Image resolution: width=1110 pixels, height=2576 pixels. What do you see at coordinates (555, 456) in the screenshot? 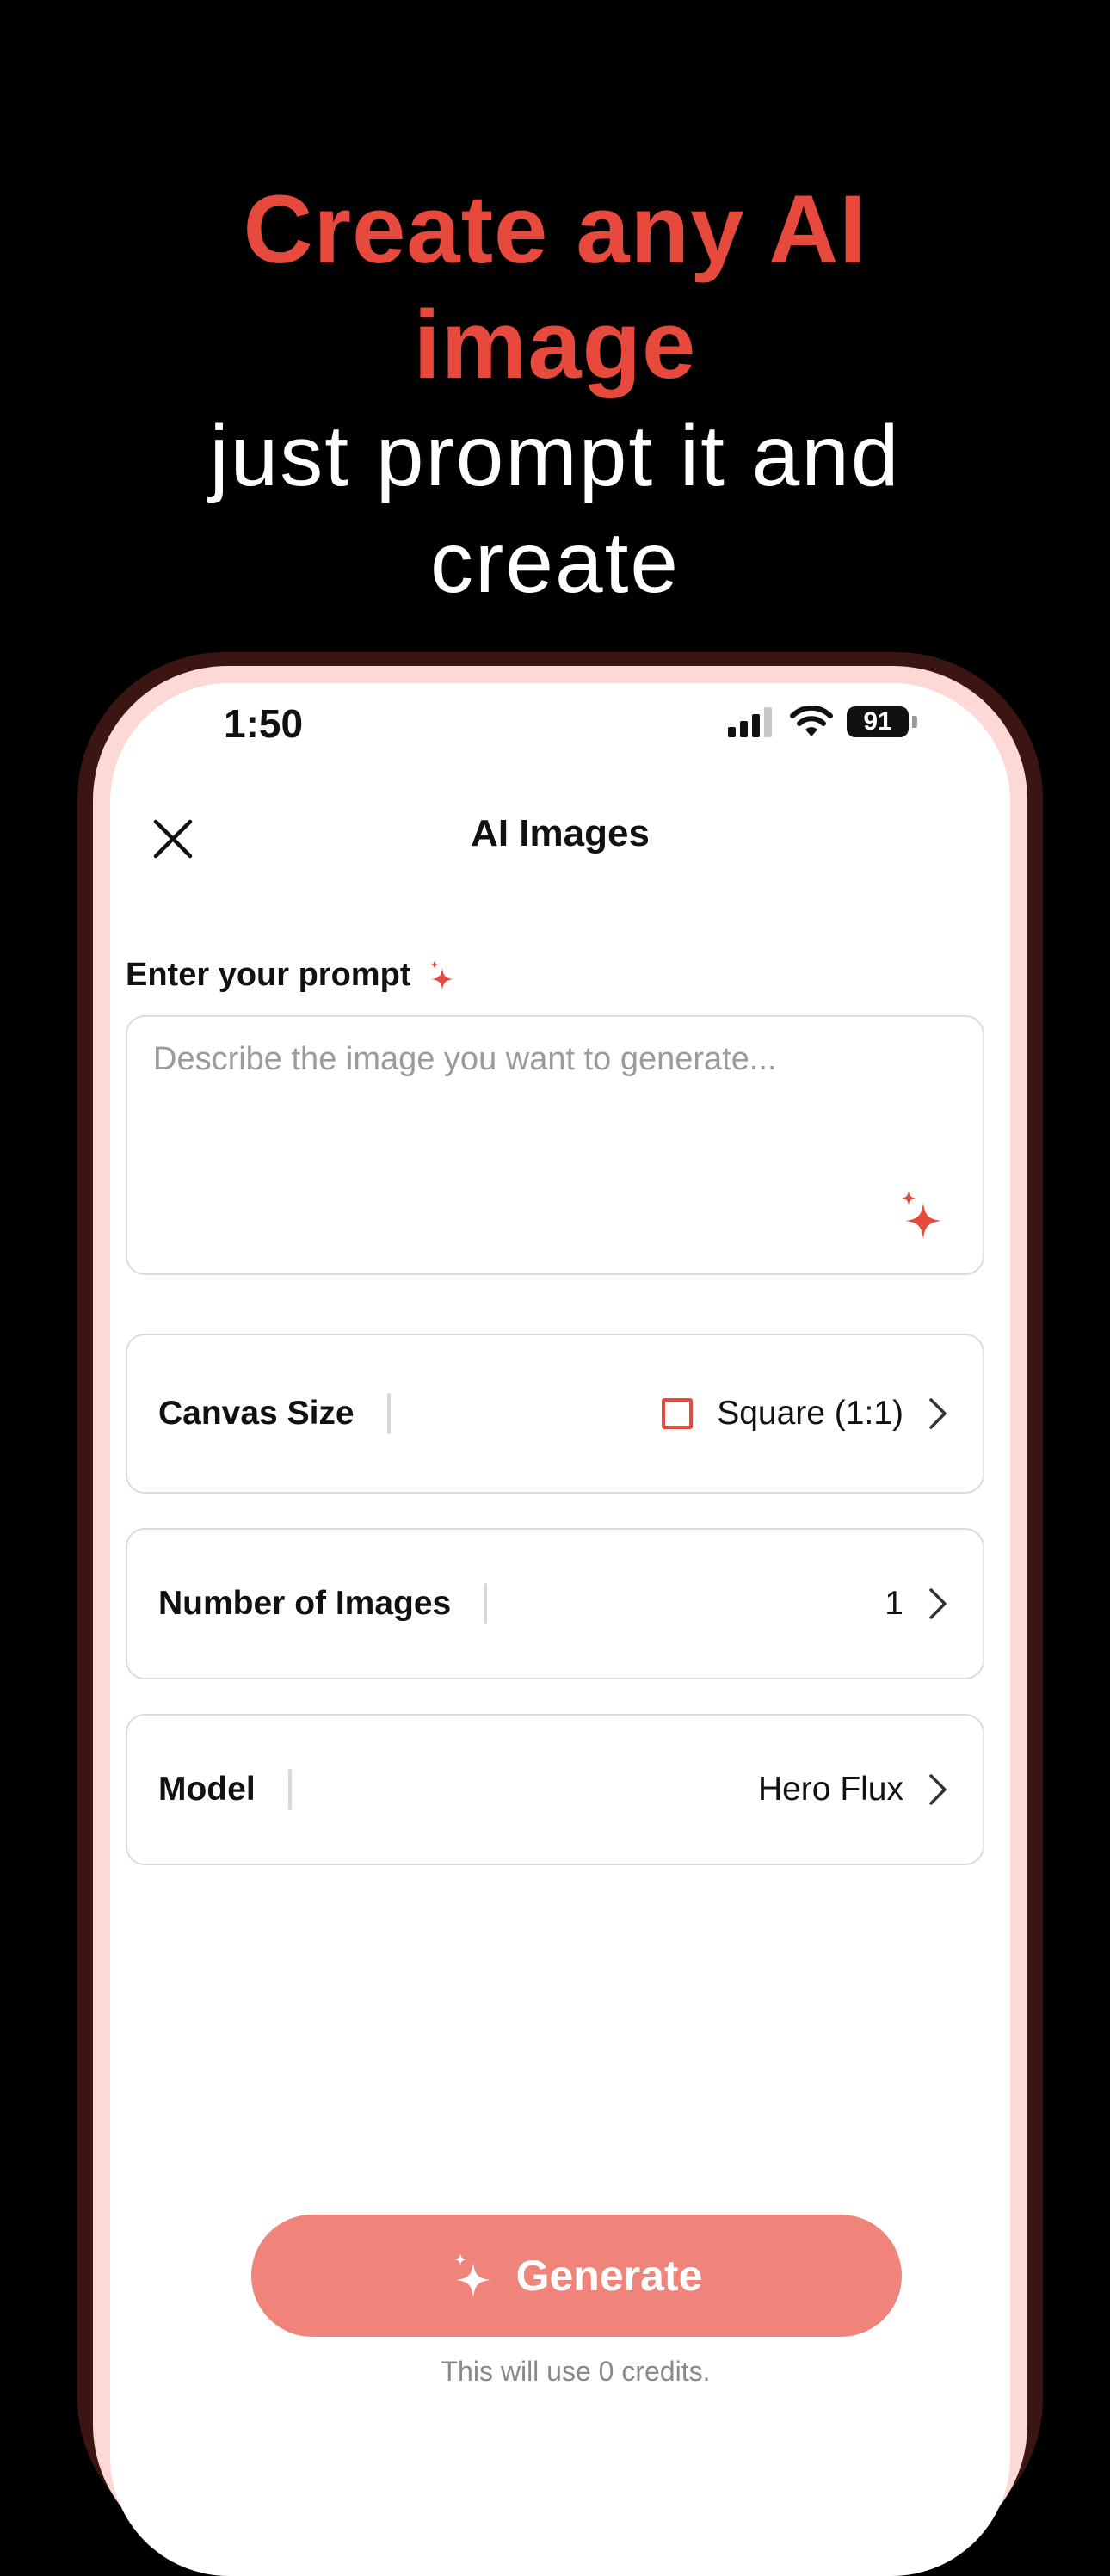
I see `headline-line-3: just prompt it and` at bounding box center [555, 456].